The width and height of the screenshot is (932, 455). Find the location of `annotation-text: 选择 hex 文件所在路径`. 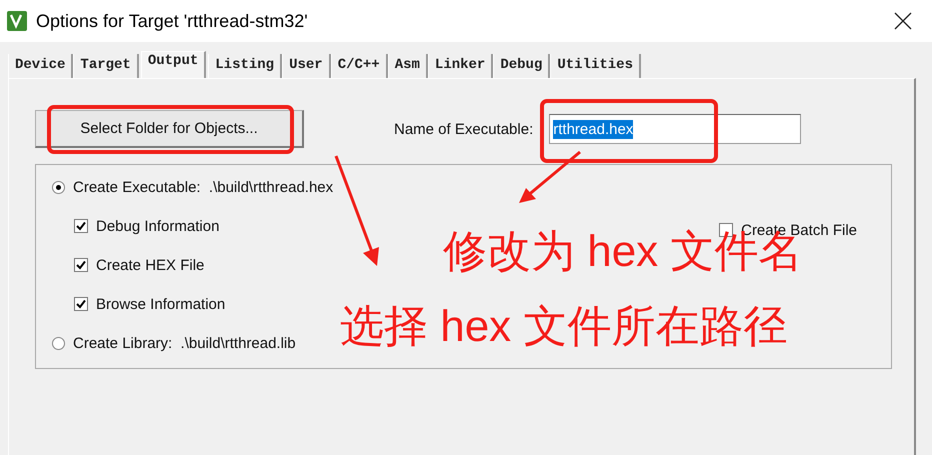

annotation-text: 选择 hex 文件所在路径 is located at coordinates (564, 327).